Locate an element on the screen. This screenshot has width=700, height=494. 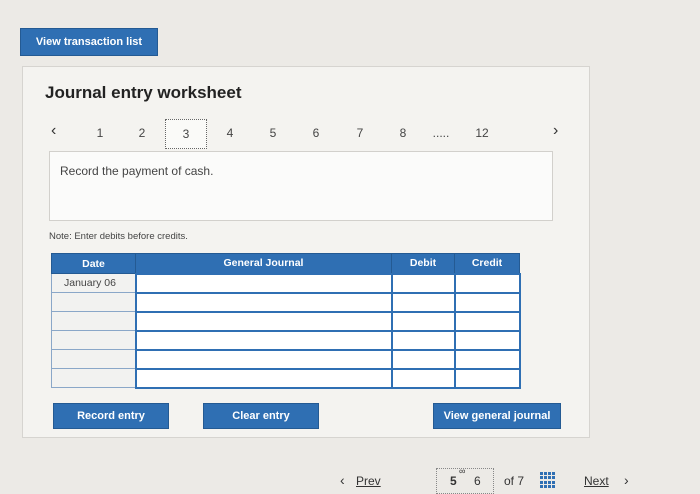
header-debit: Debit is located at coordinates (423, 263).